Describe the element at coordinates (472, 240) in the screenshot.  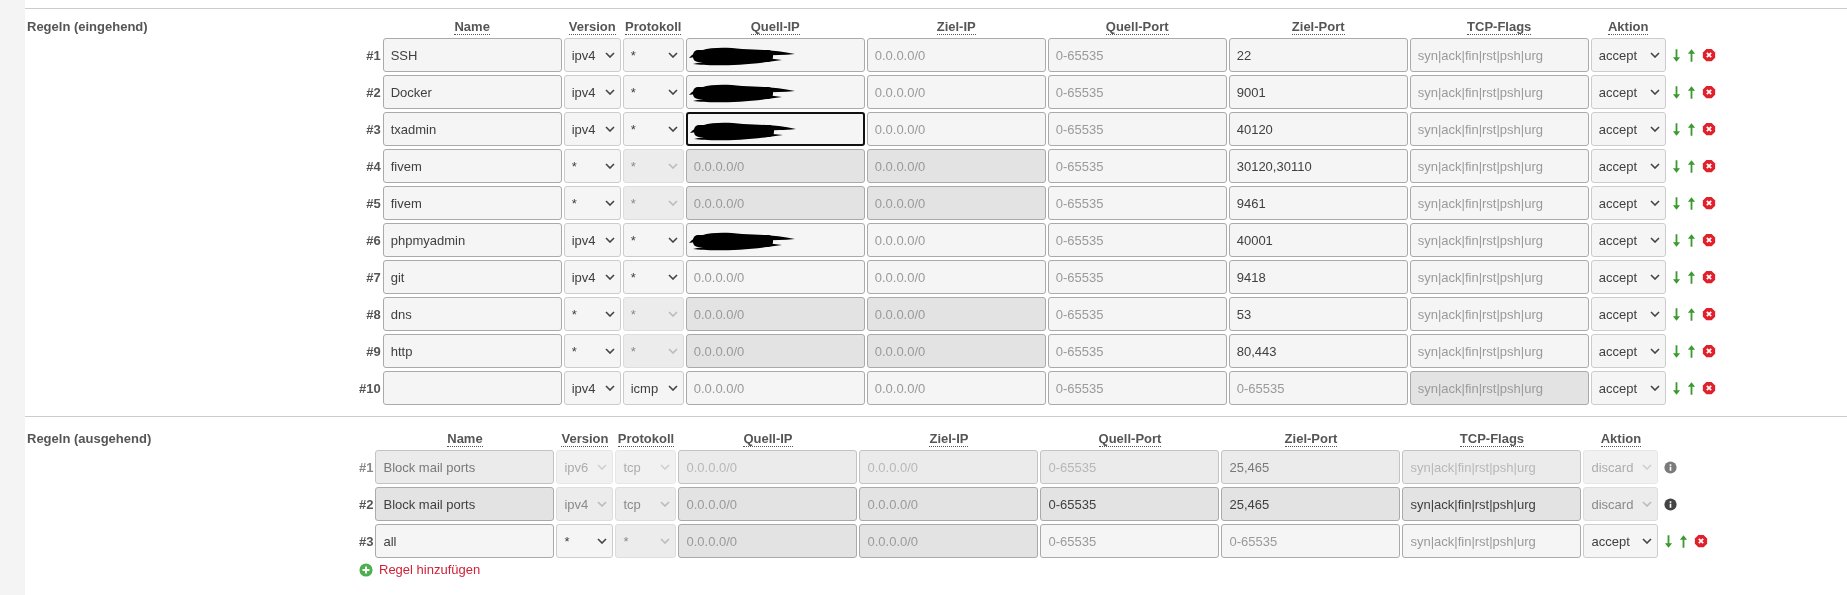
I see `name-field: phpmyadmin` at that location.